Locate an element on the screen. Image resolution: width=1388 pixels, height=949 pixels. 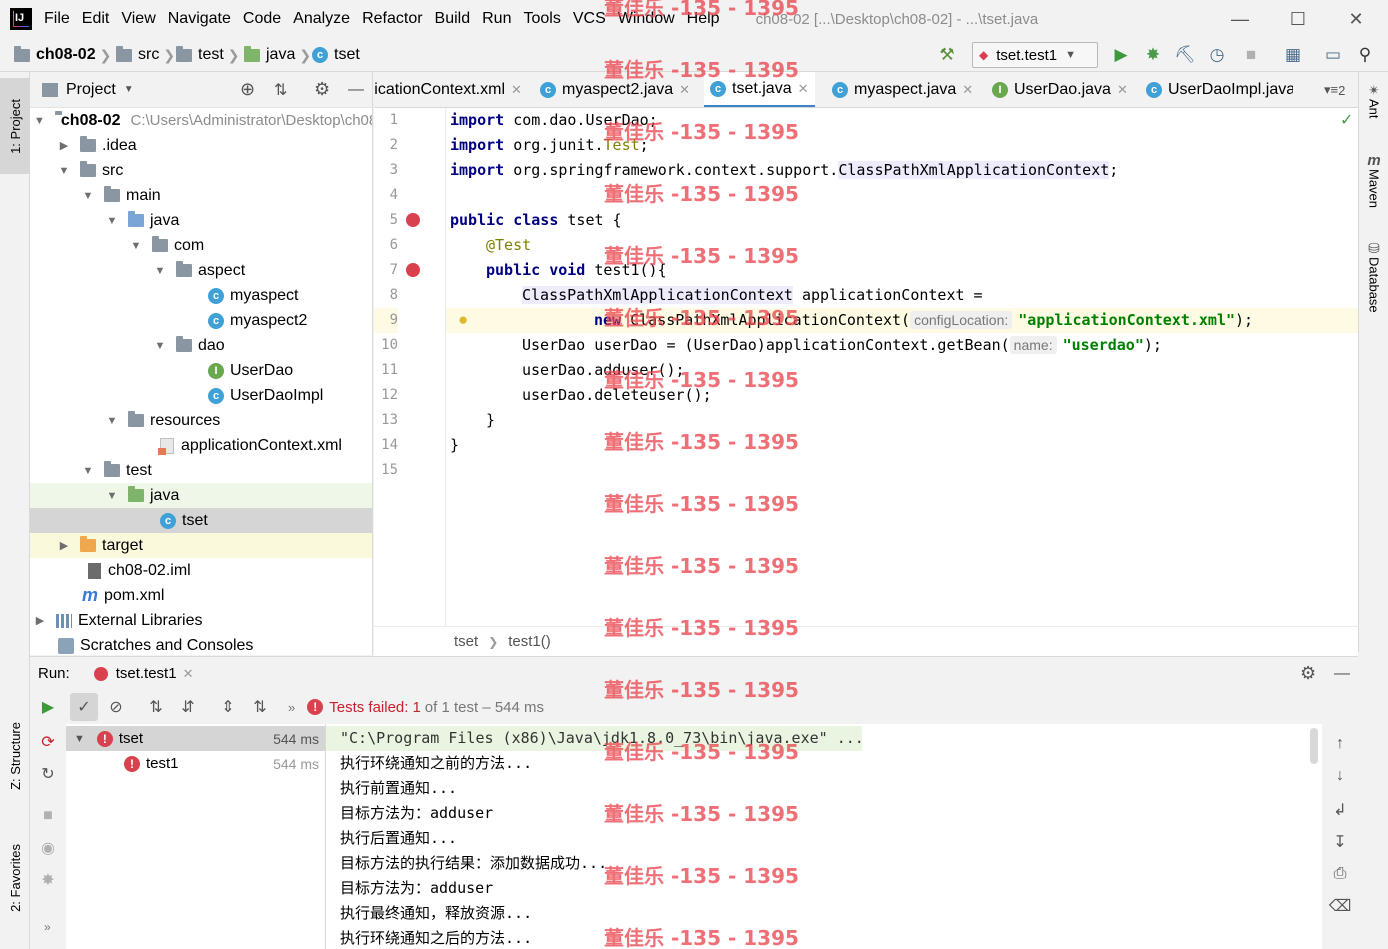
tab-userdaoimpl: c UserDaoImpl.java is located at coordinates (1219, 89).